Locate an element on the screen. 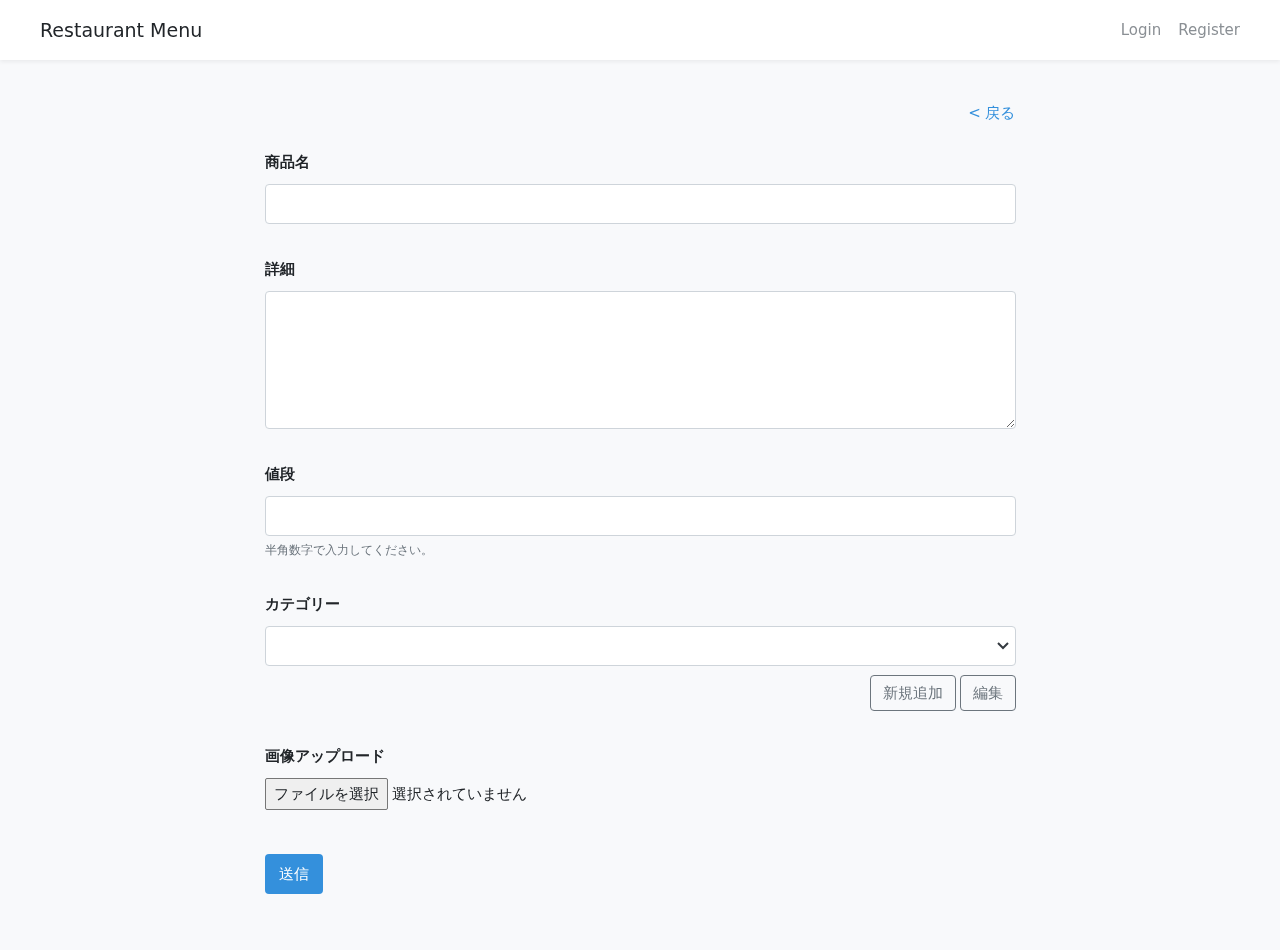  outline-button: 編集 is located at coordinates (987, 693).